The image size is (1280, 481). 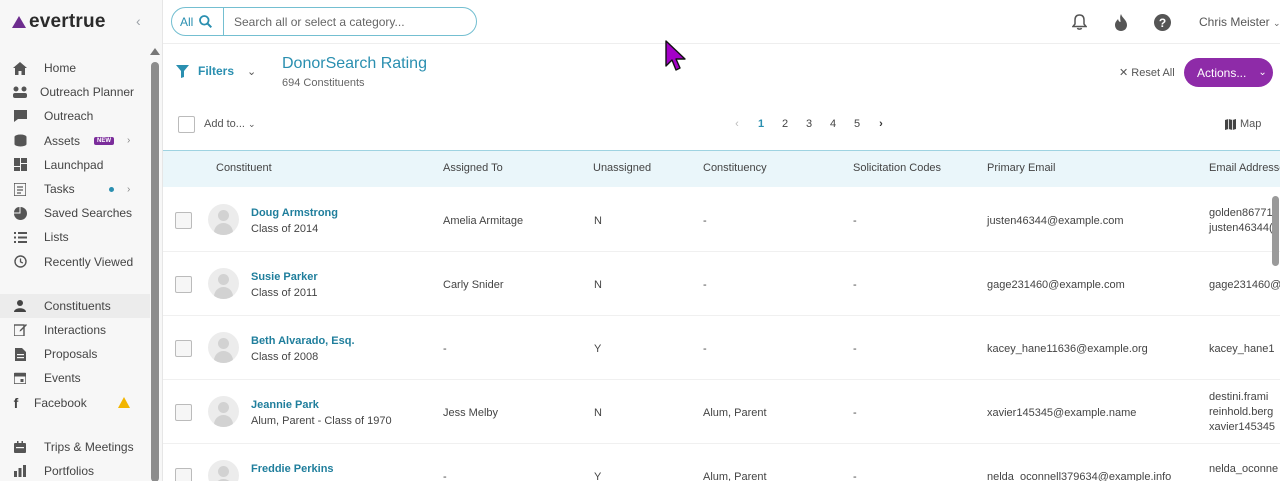 What do you see at coordinates (1241, 228) in the screenshot?
I see `email-address: justen46344(` at bounding box center [1241, 228].